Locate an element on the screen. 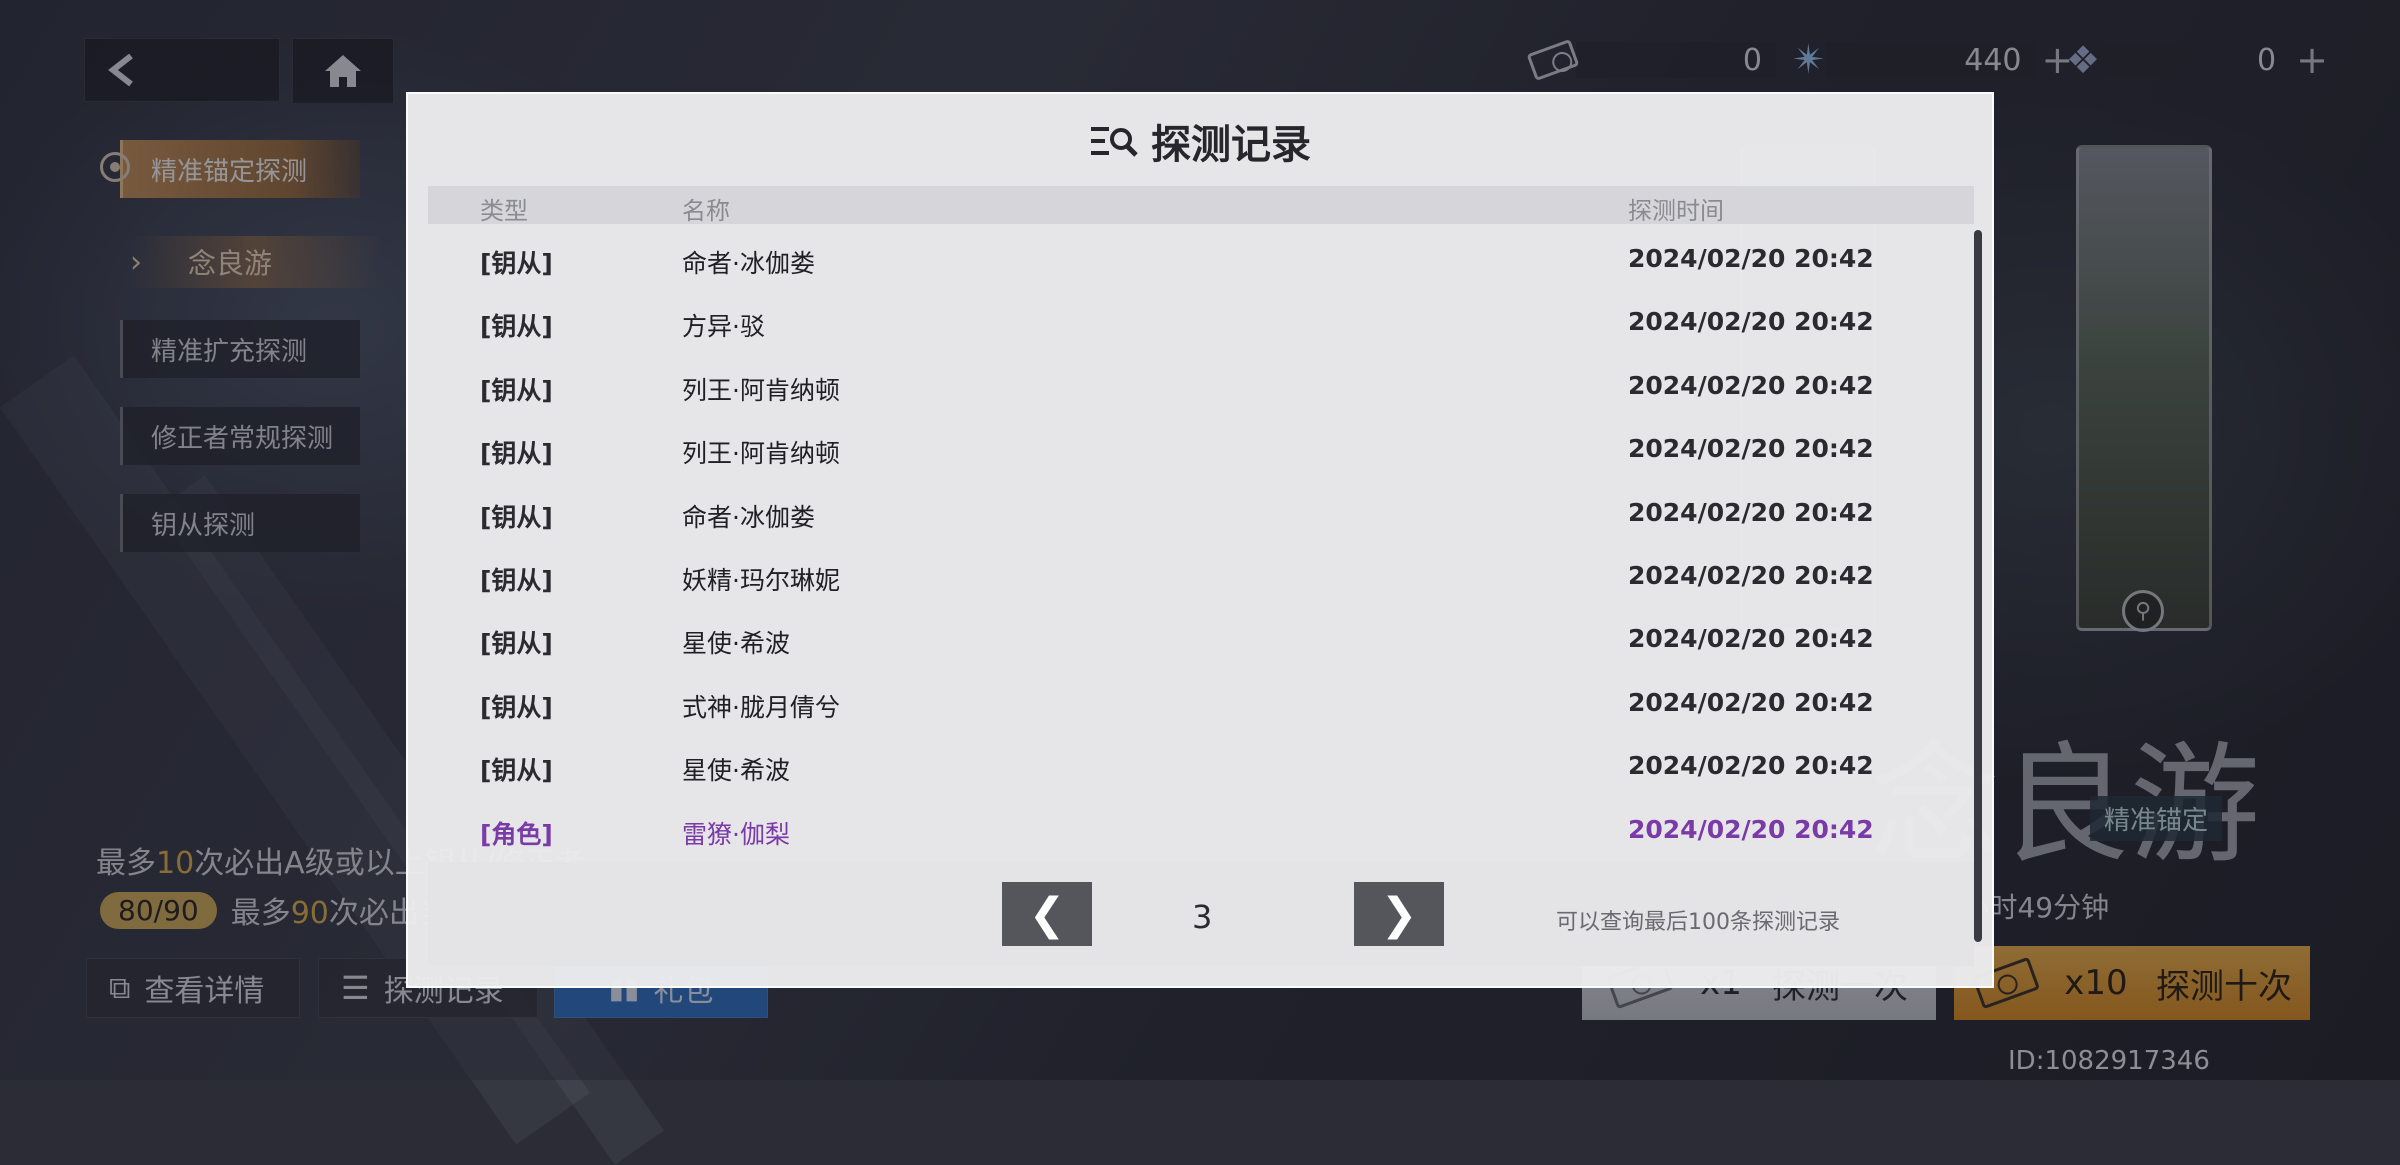 Image resolution: width=2400 pixels, height=1165 pixels. next-page-button: ❯ is located at coordinates (1399, 914).